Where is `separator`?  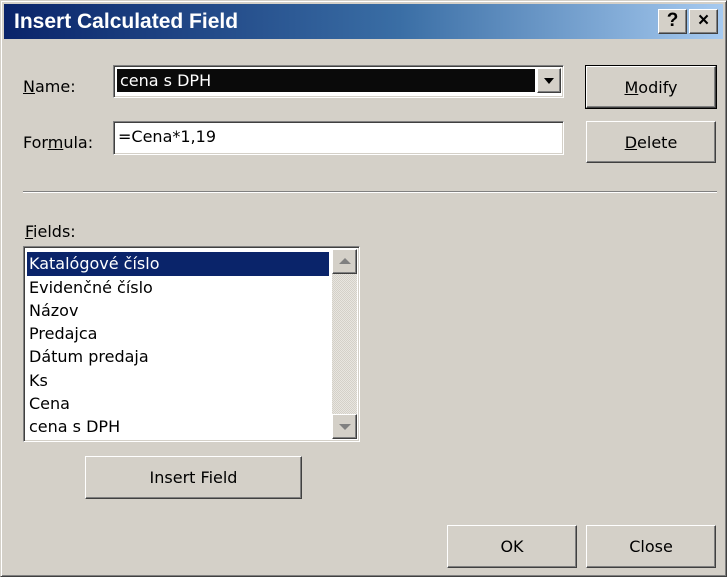 separator is located at coordinates (370, 192).